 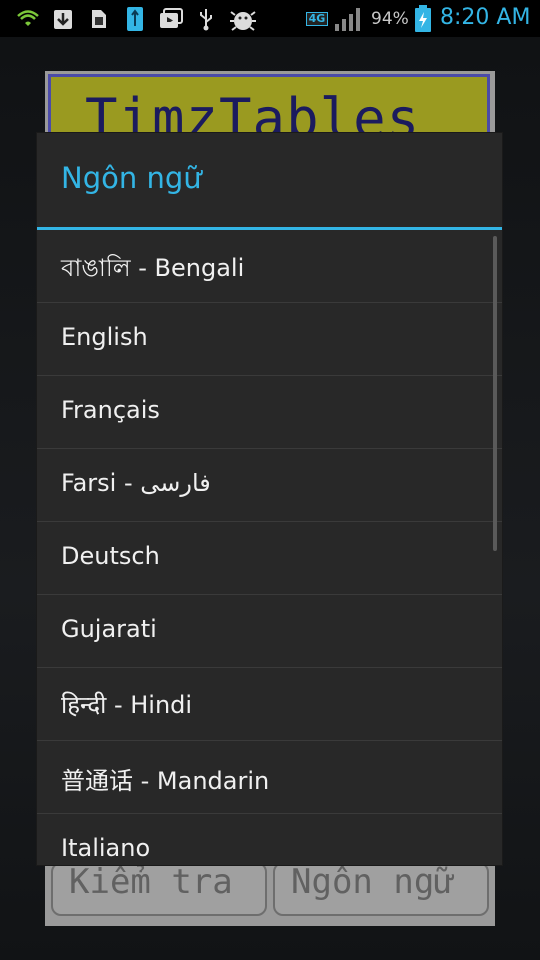 I want to click on sim-toolkit-icon, so click(x=98, y=19).